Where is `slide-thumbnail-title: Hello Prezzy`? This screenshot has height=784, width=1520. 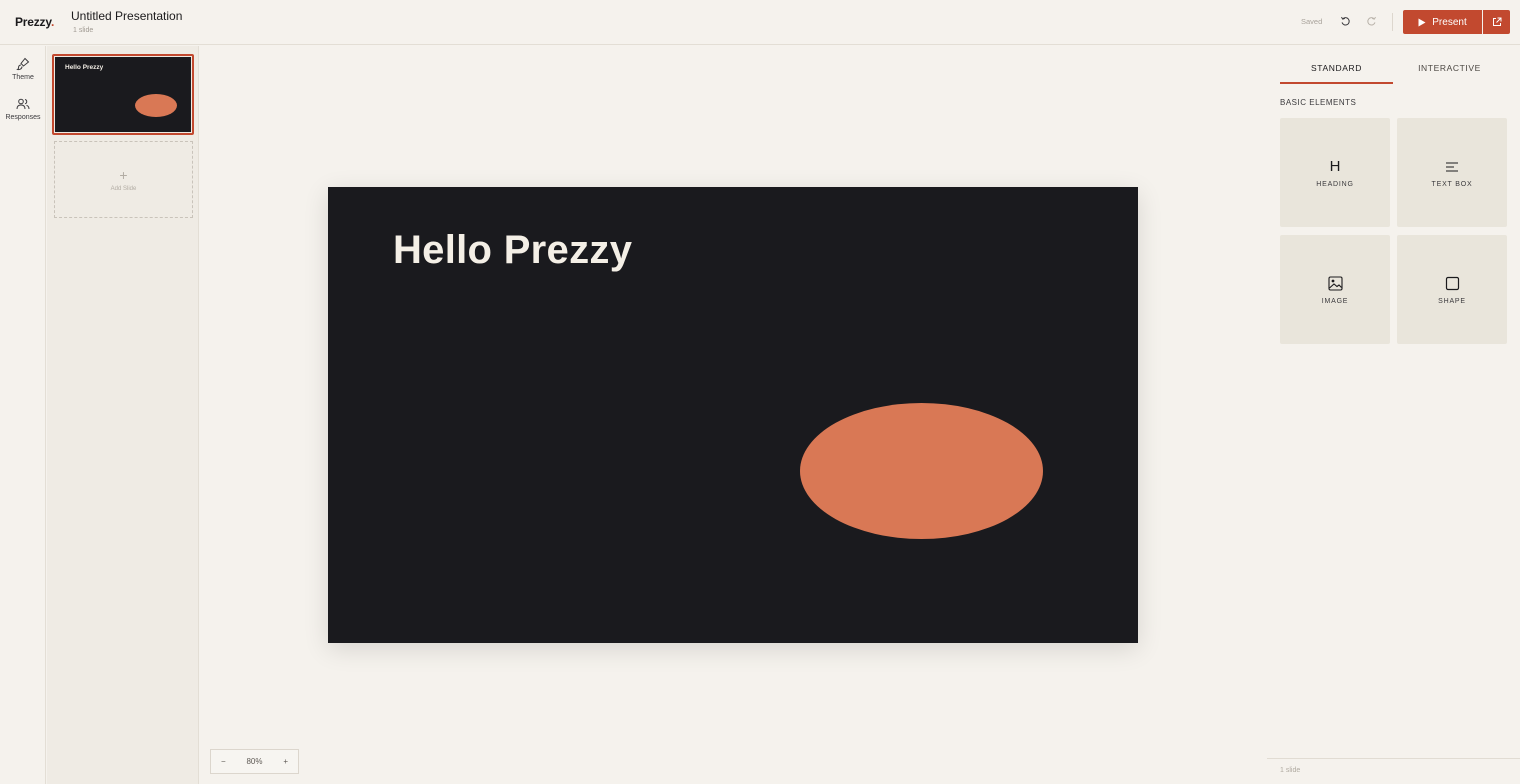
slide-thumbnail-title: Hello Prezzy is located at coordinates (84, 67).